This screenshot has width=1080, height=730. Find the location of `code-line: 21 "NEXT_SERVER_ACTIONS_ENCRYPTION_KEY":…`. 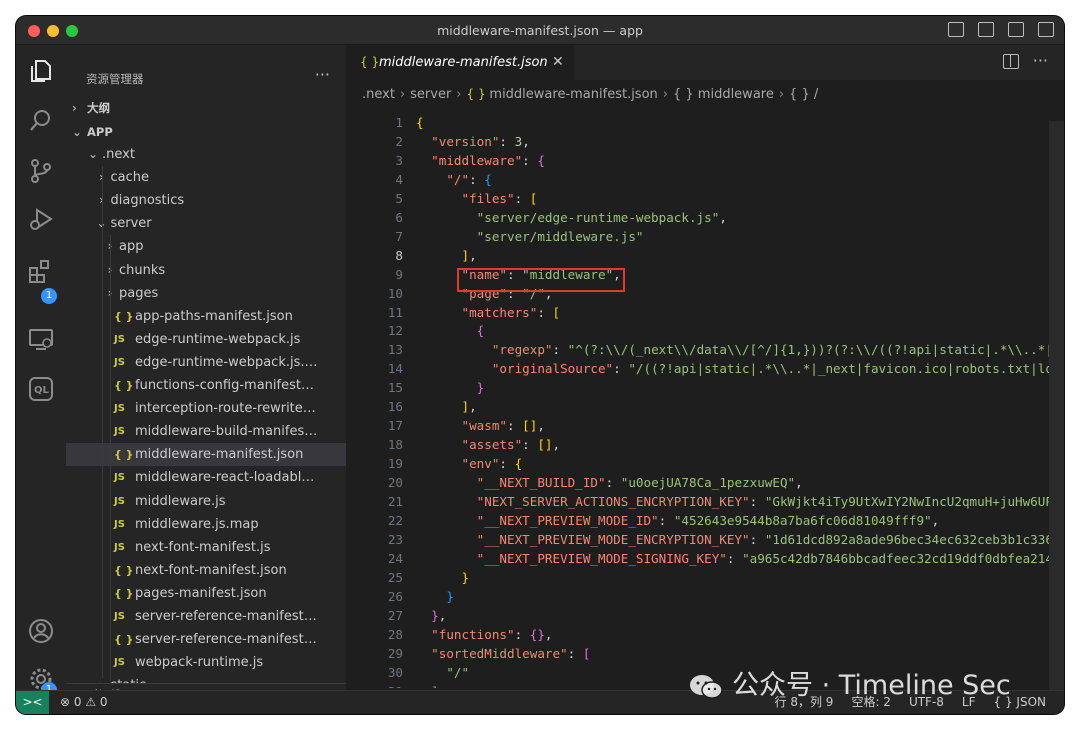

code-line: 21 "NEXT_SERVER_ACTIONS_ENCRYPTION_KEY":… is located at coordinates (705, 501).